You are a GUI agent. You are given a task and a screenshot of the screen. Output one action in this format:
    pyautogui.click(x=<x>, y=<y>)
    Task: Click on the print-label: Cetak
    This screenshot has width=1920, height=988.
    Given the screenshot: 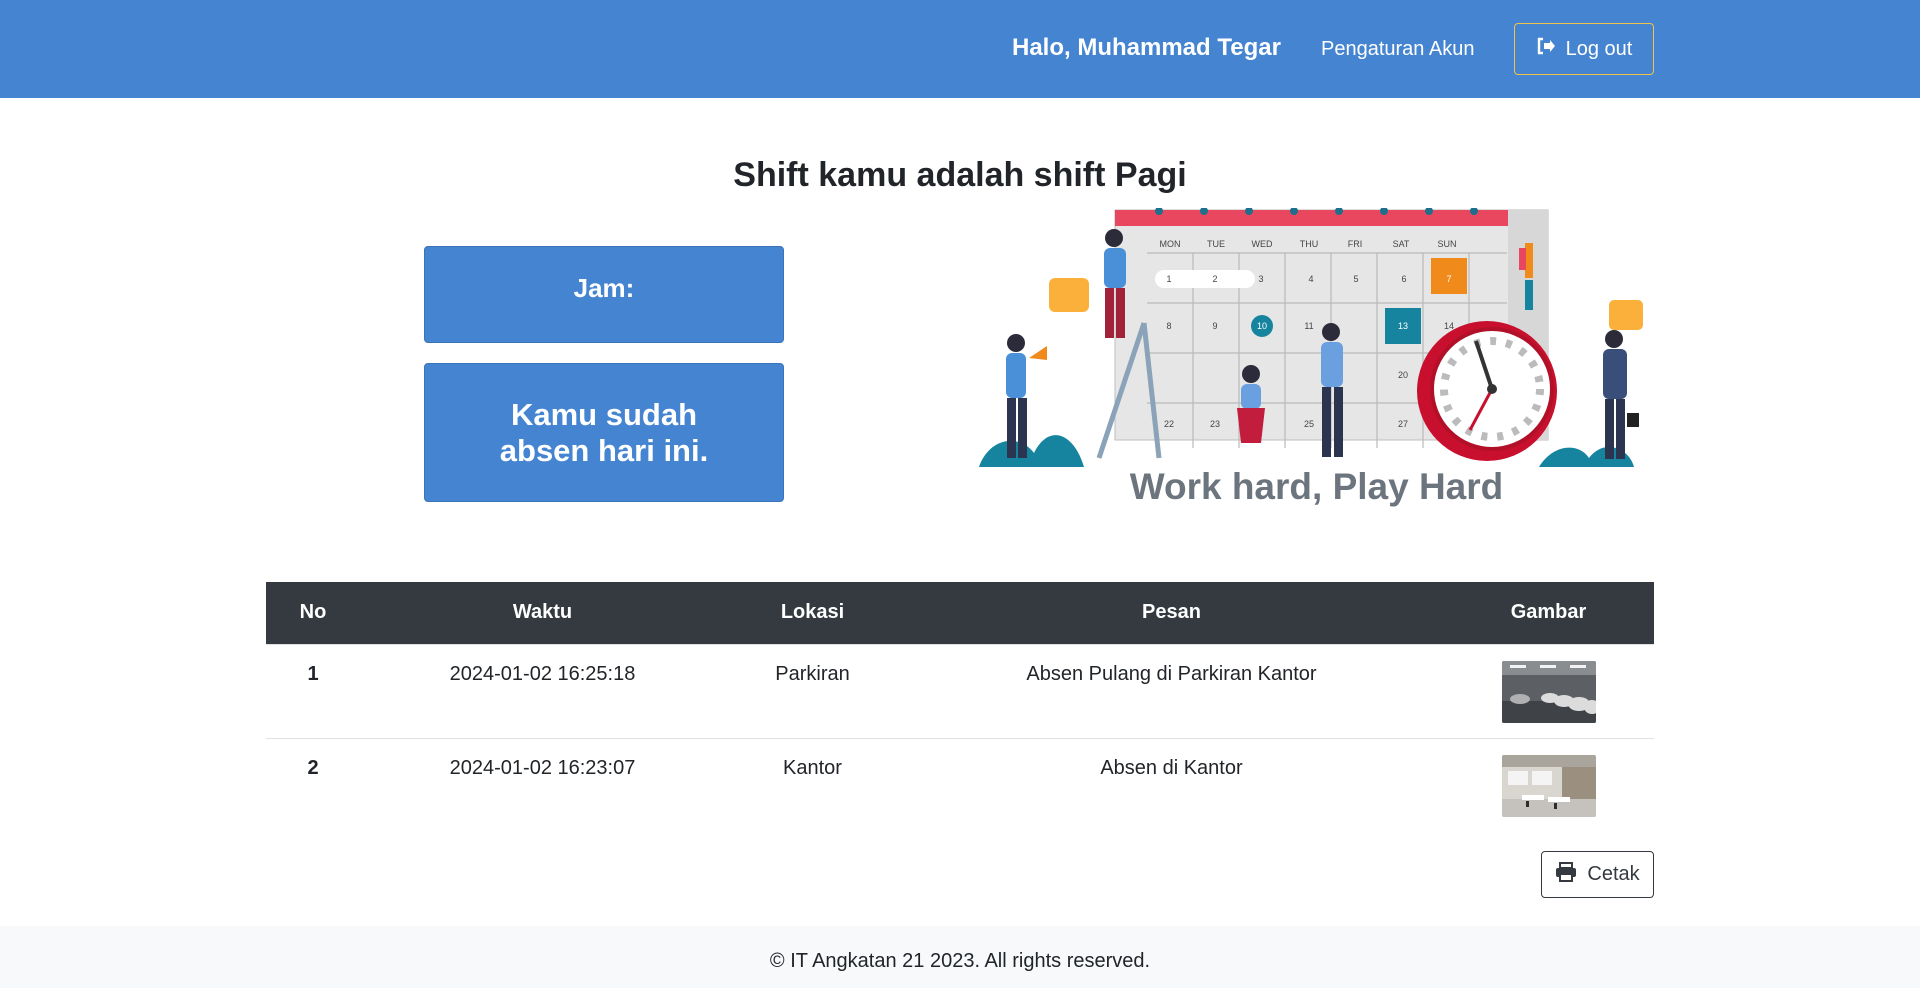 What is the action you would take?
    pyautogui.click(x=1613, y=874)
    